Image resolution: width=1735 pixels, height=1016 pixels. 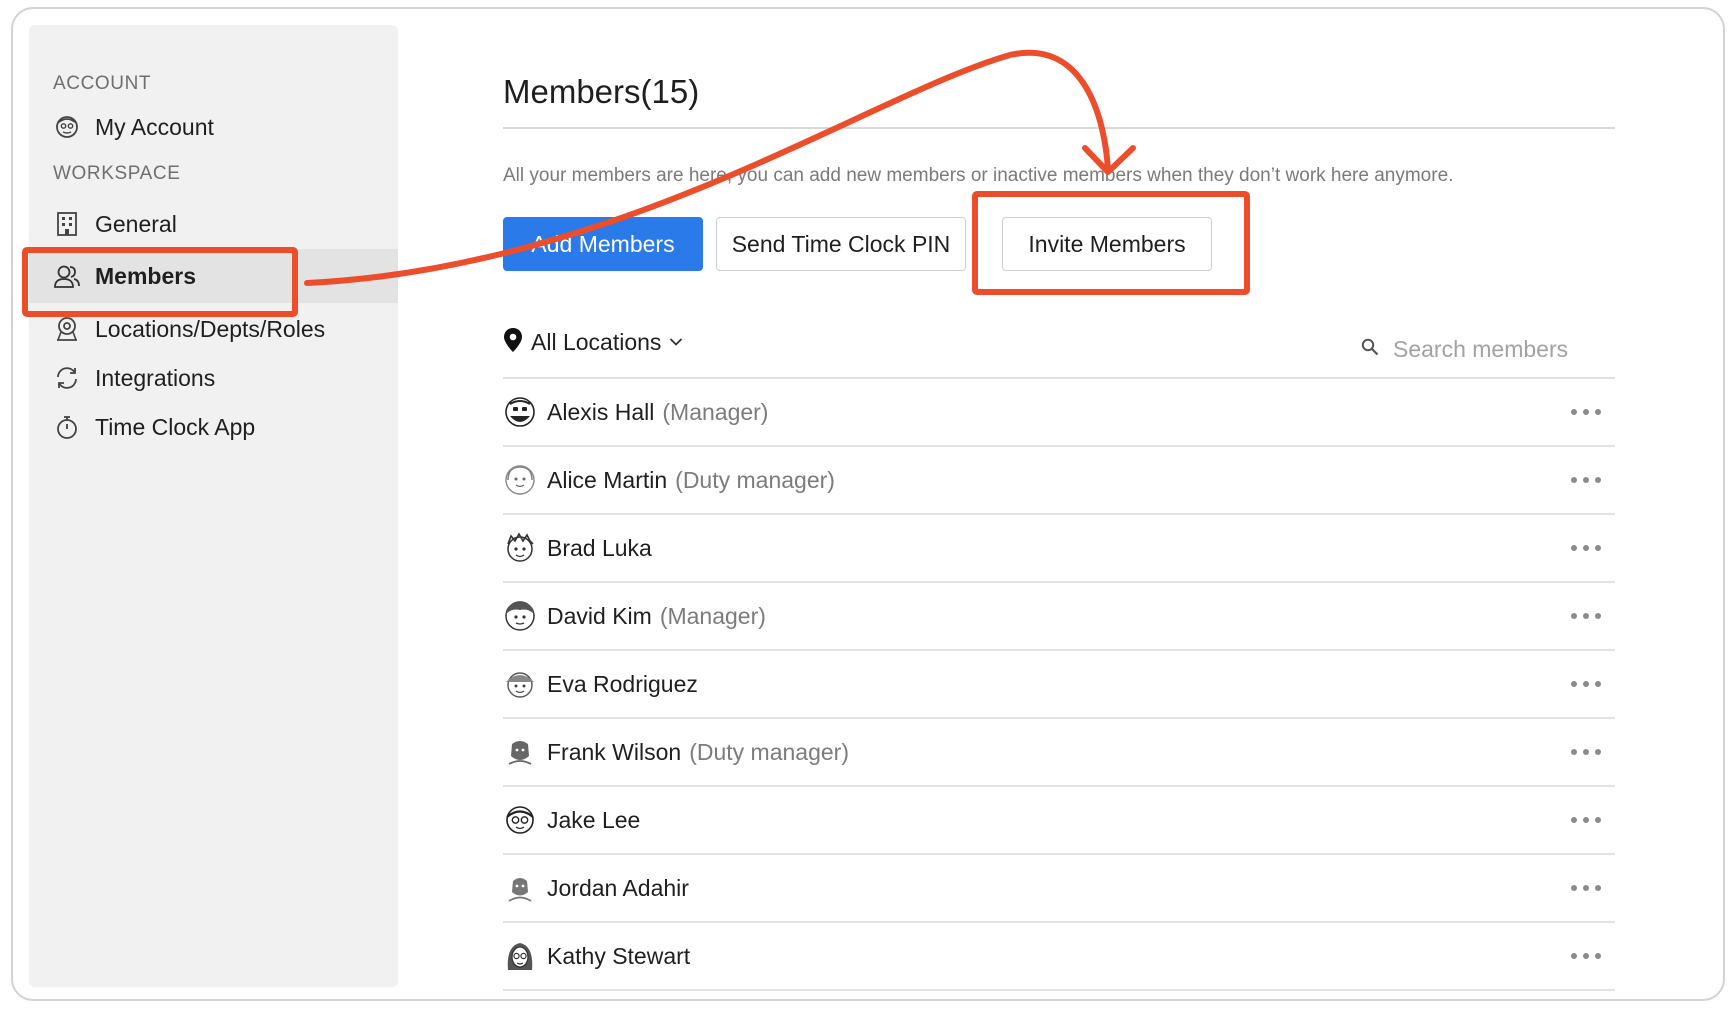 What do you see at coordinates (601, 91) in the screenshot?
I see `page-title: Members(15)` at bounding box center [601, 91].